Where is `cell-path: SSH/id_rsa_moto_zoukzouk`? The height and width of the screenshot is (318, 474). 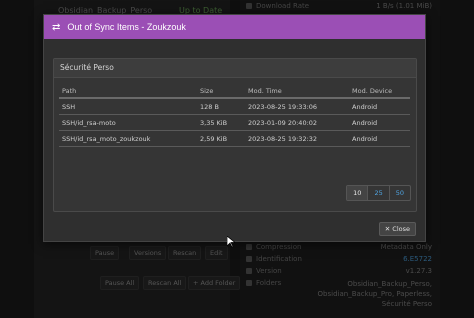 cell-path: SSH/id_rsa_moto_zoukzouk is located at coordinates (128, 138).